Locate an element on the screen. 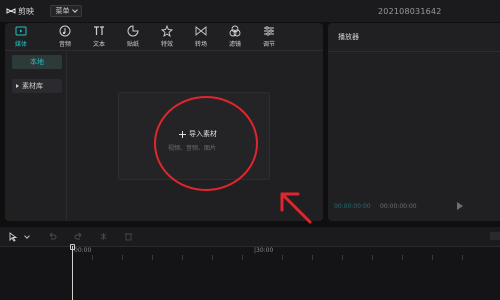 The width and height of the screenshot is (500, 300). transition-icon is located at coordinates (201, 31).